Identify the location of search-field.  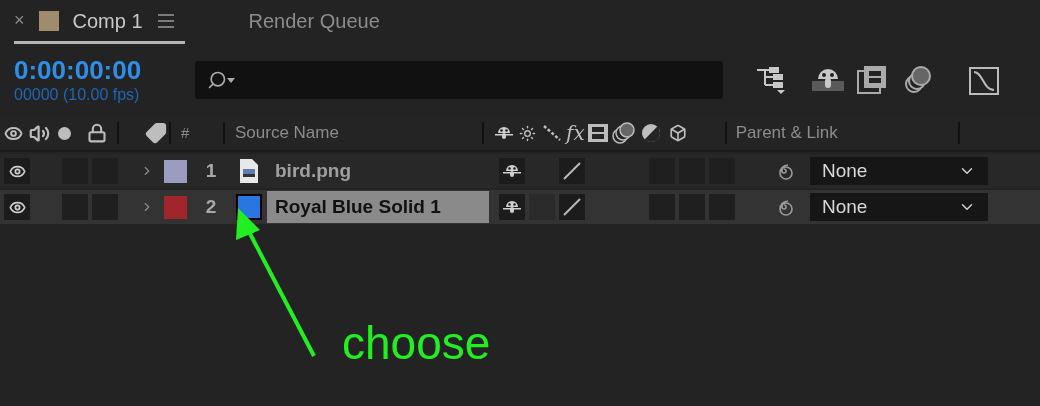
(459, 80).